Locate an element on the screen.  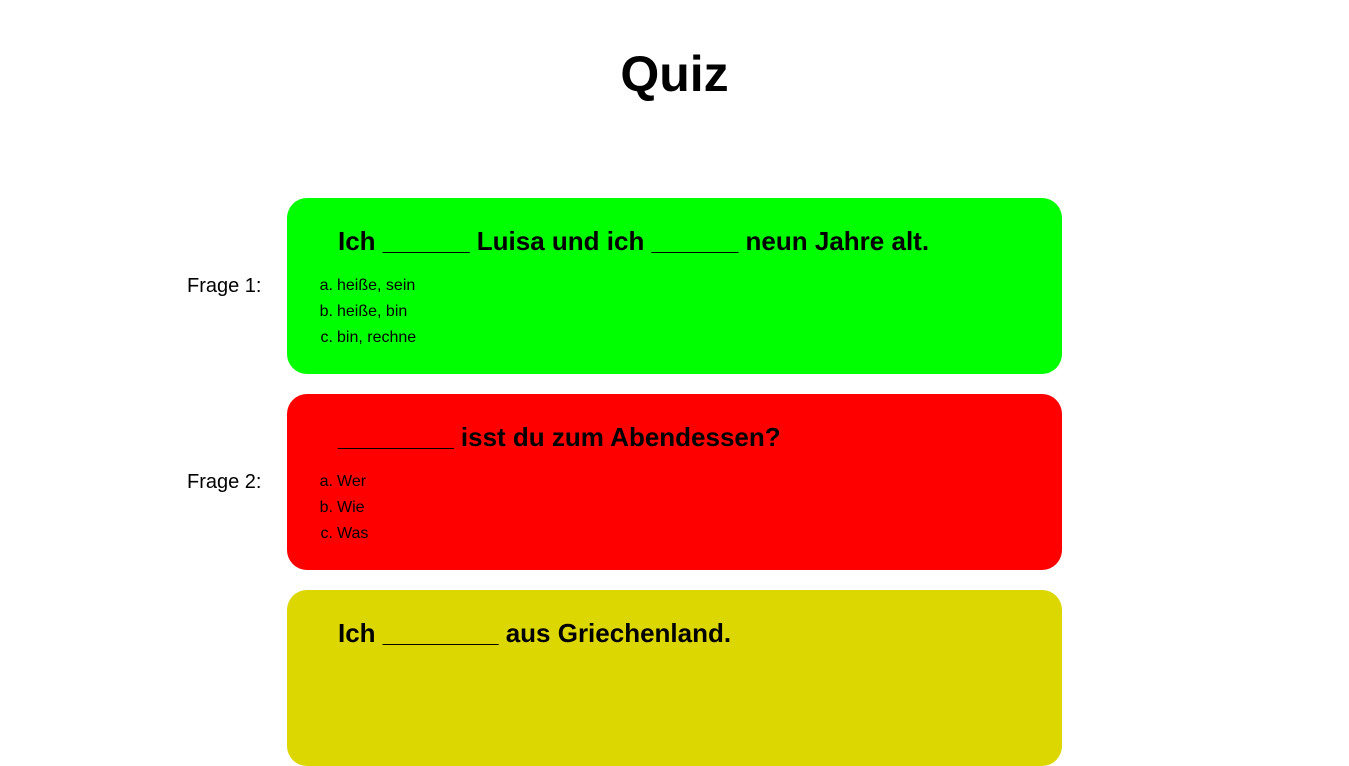
option-text: bin, rechne is located at coordinates (377, 337).